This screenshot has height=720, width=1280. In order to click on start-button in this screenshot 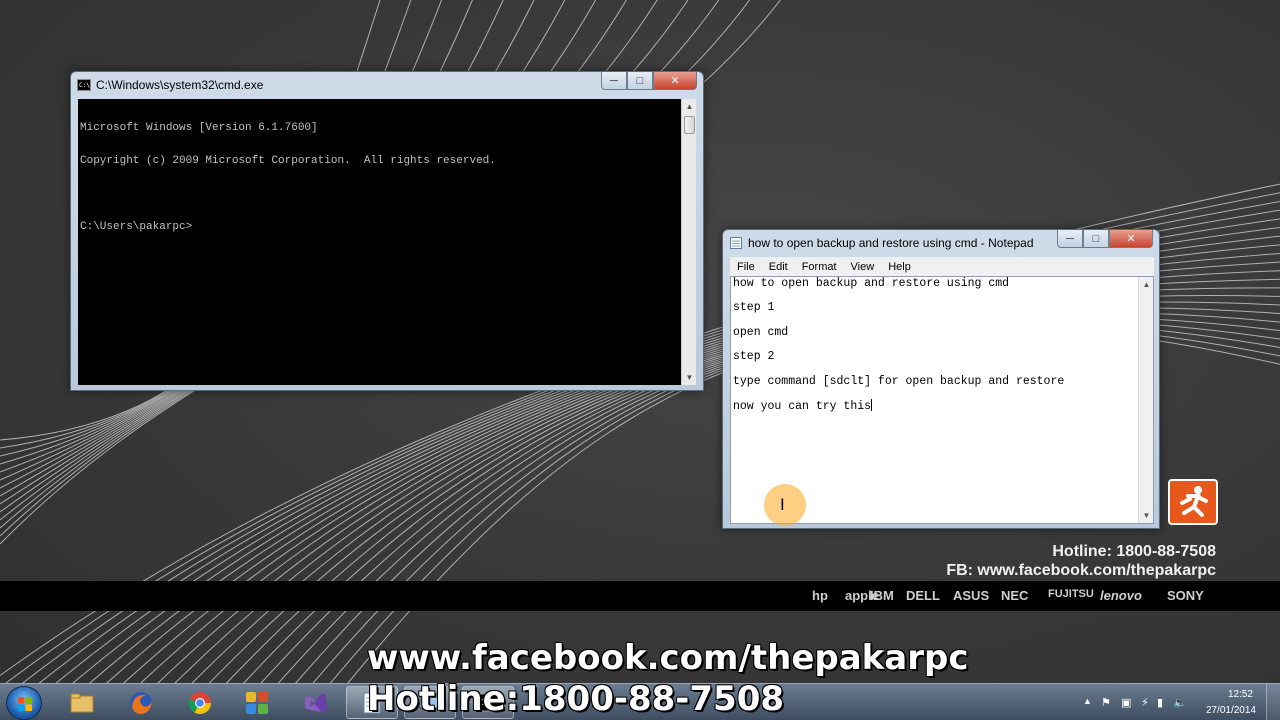, I will do `click(24, 703)`.